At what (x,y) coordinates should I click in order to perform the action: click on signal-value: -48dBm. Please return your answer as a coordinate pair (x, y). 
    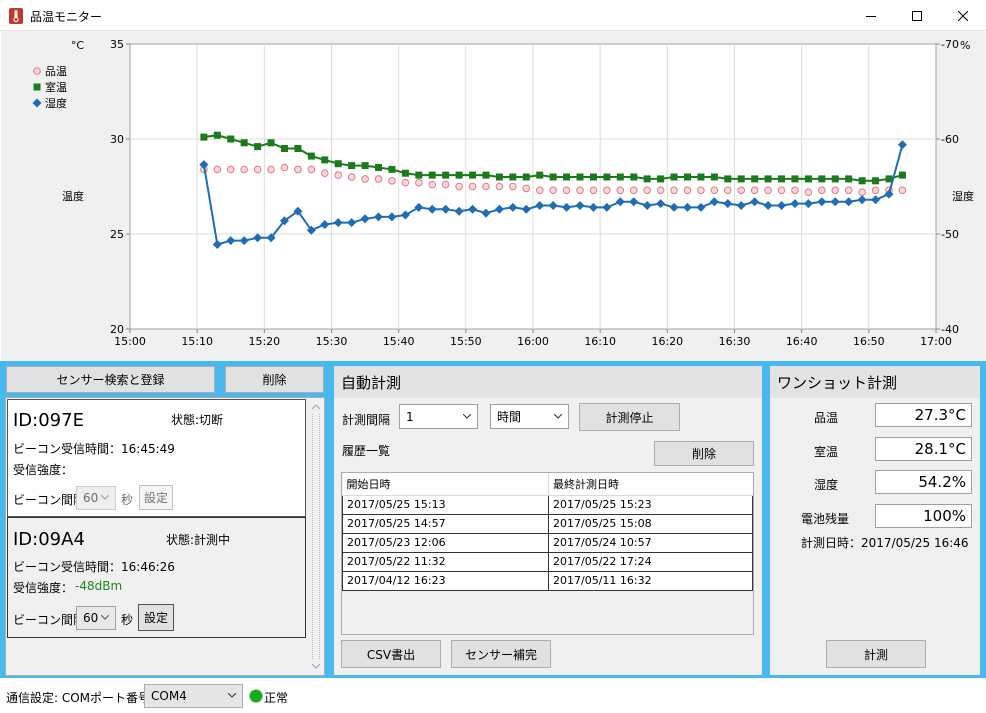
    Looking at the image, I should click on (99, 586).